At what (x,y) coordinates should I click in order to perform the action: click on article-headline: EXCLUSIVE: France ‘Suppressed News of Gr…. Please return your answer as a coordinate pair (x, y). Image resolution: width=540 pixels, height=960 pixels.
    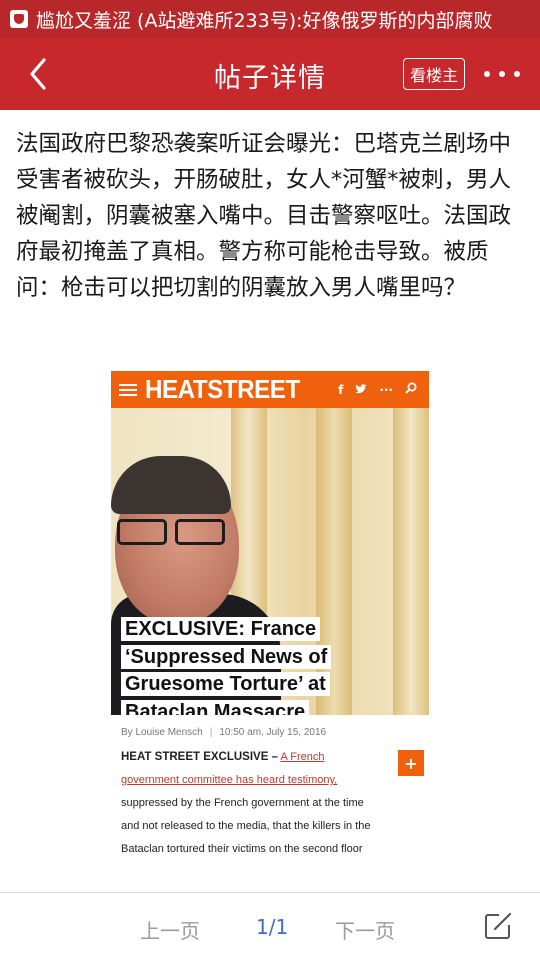
    Looking at the image, I should click on (241, 665).